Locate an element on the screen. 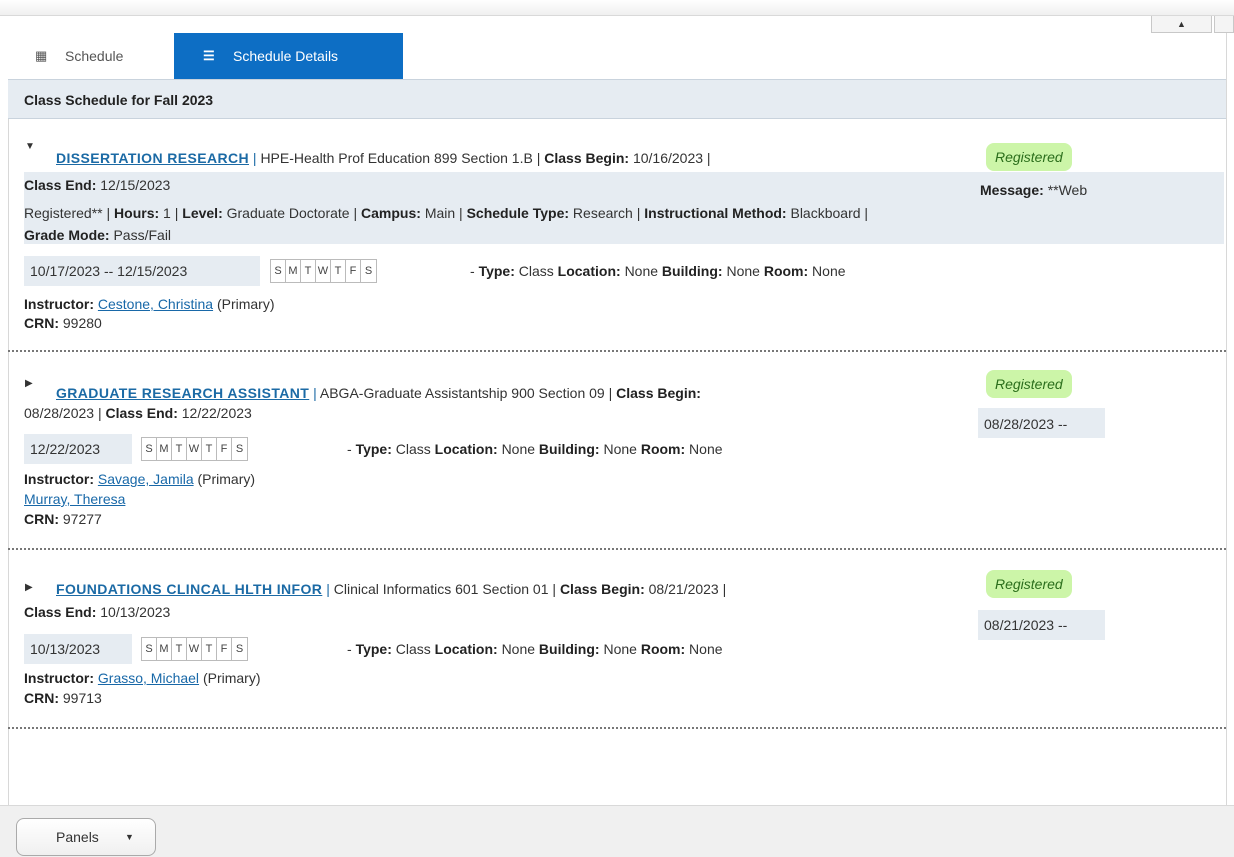 The width and height of the screenshot is (1234, 857). corner-button is located at coordinates (1224, 24).